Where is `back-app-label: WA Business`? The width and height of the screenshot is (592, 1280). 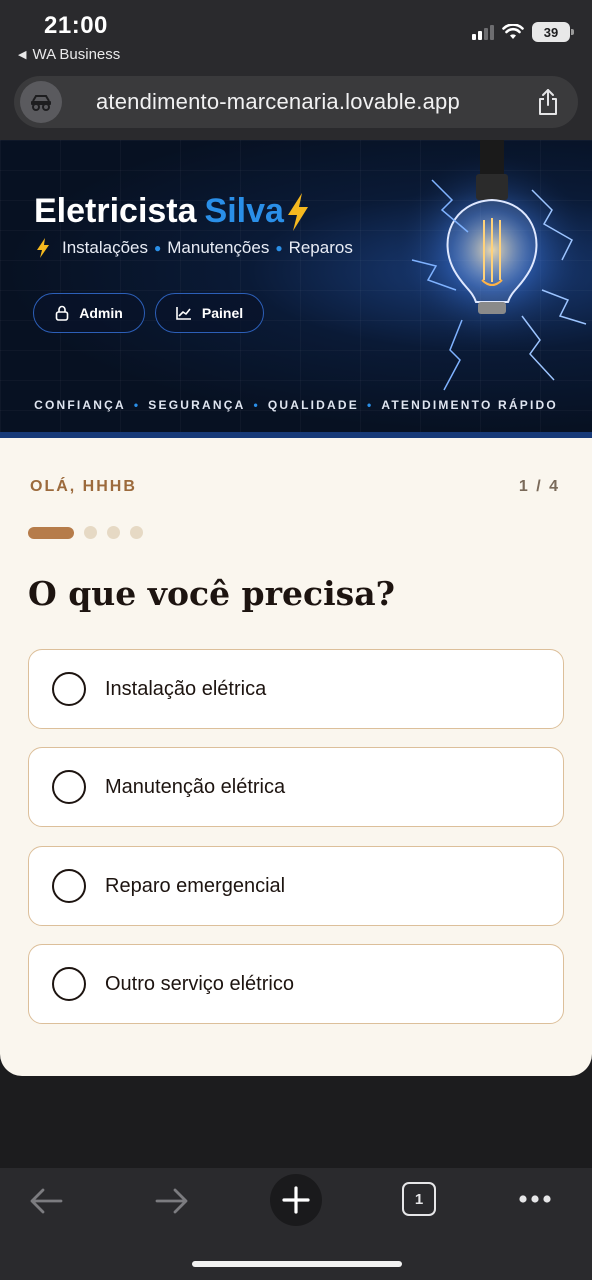
back-app-label: WA Business is located at coordinates (76, 54).